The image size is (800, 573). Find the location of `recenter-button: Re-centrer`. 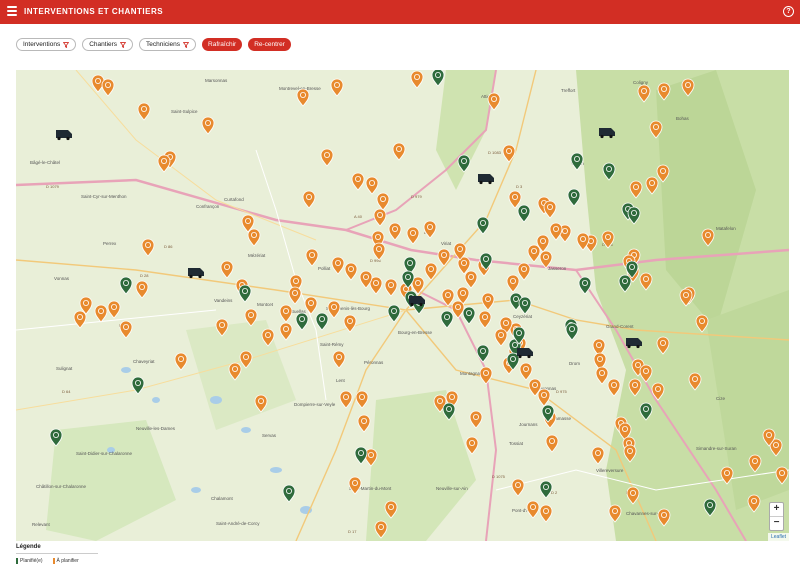

recenter-button: Re-centrer is located at coordinates (269, 44).